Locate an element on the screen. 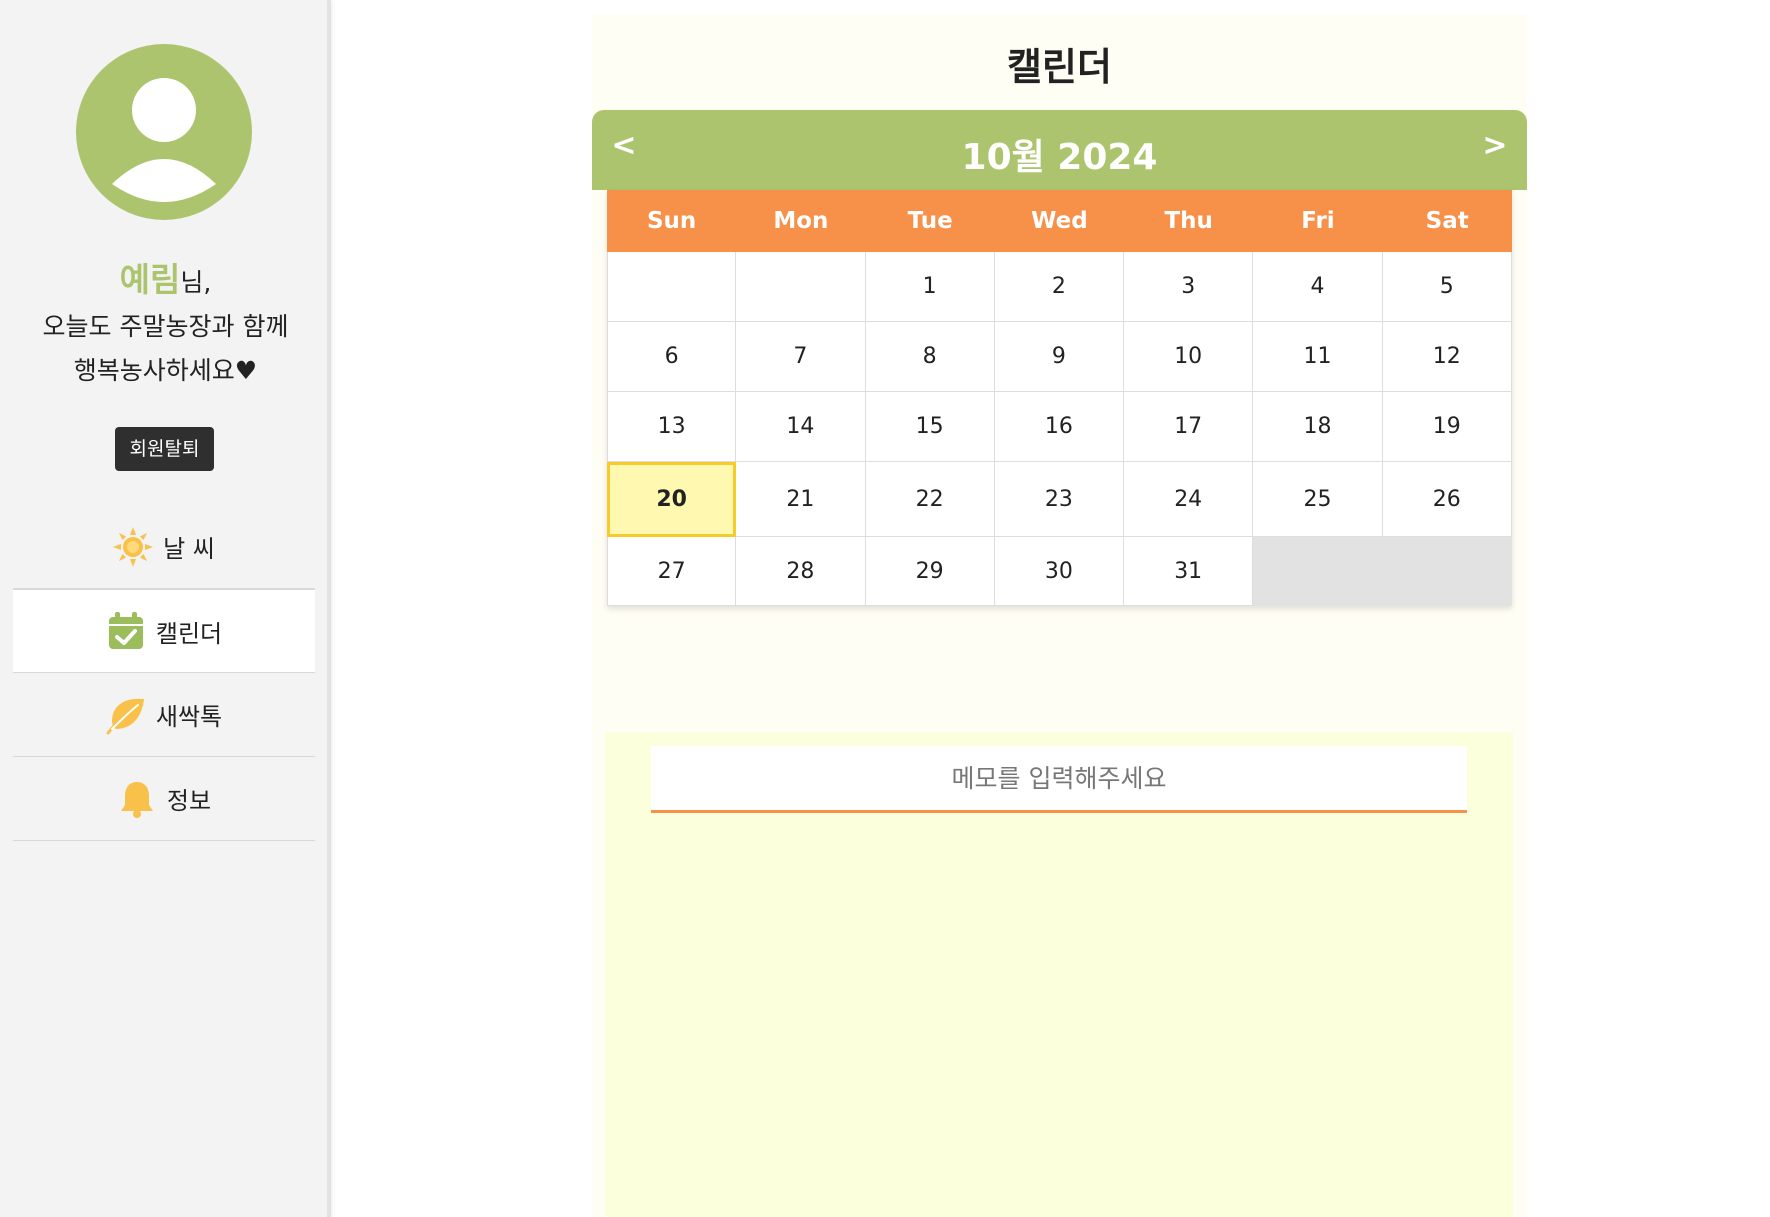  day-cell: 9 is located at coordinates (1059, 357).